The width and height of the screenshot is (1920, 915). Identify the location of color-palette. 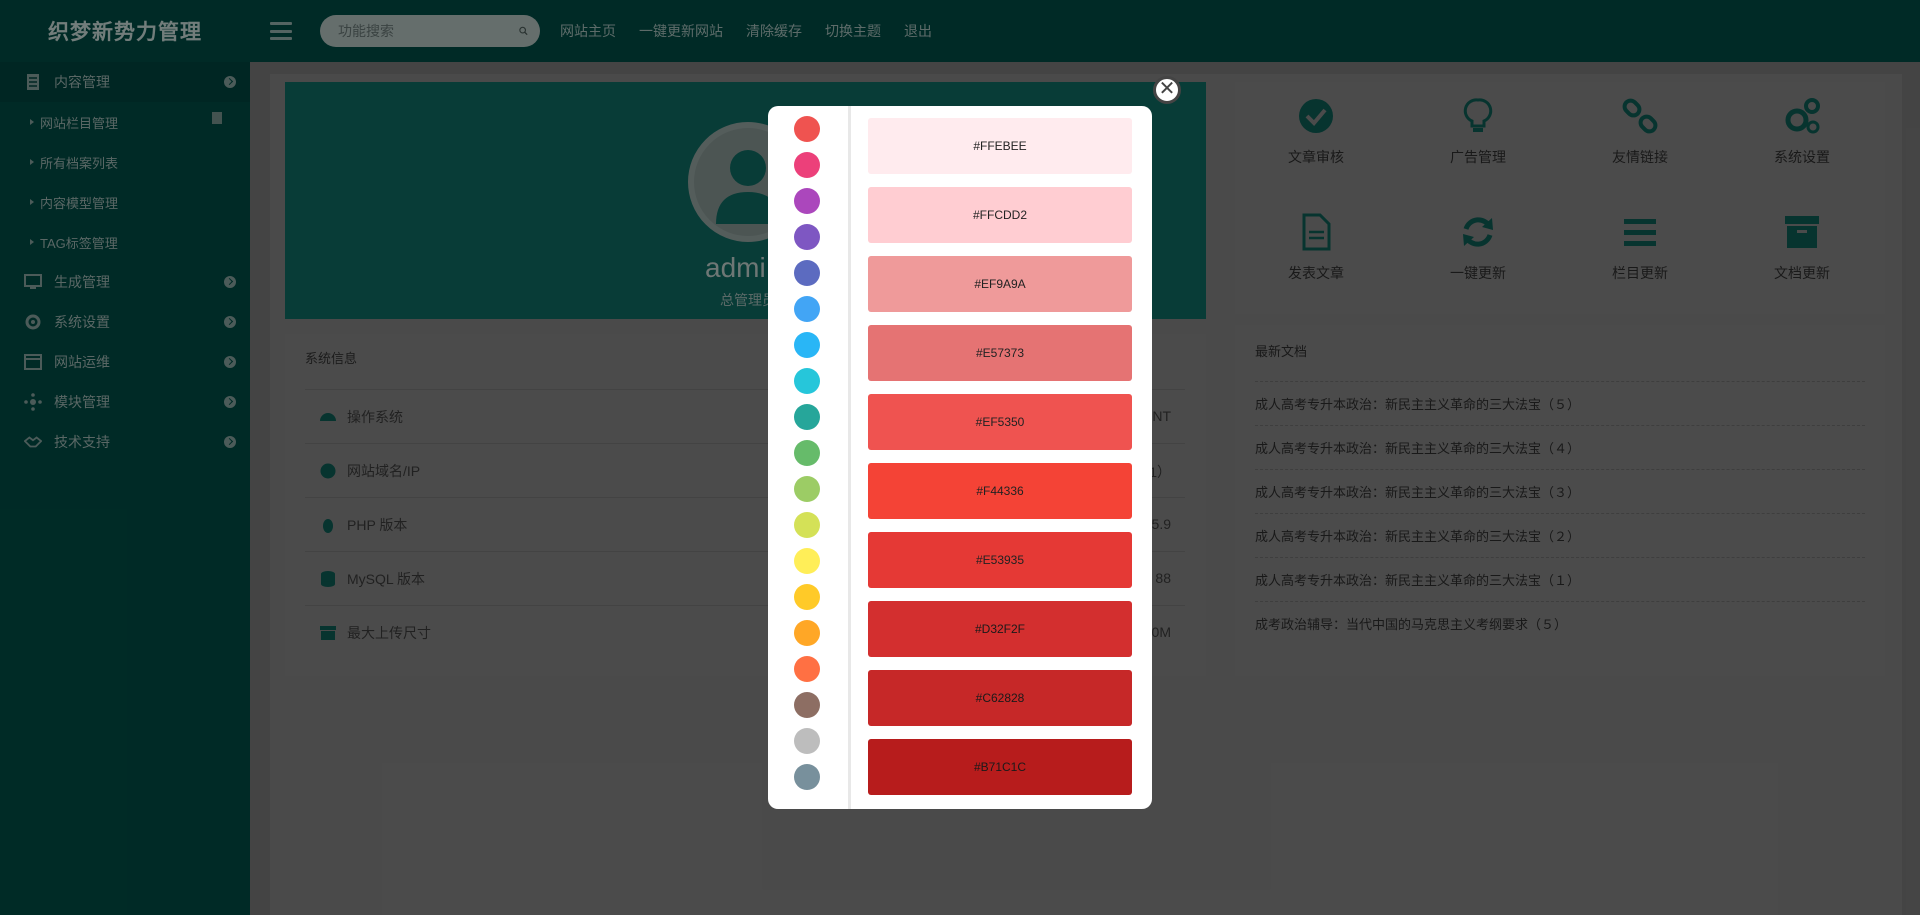
(808, 458).